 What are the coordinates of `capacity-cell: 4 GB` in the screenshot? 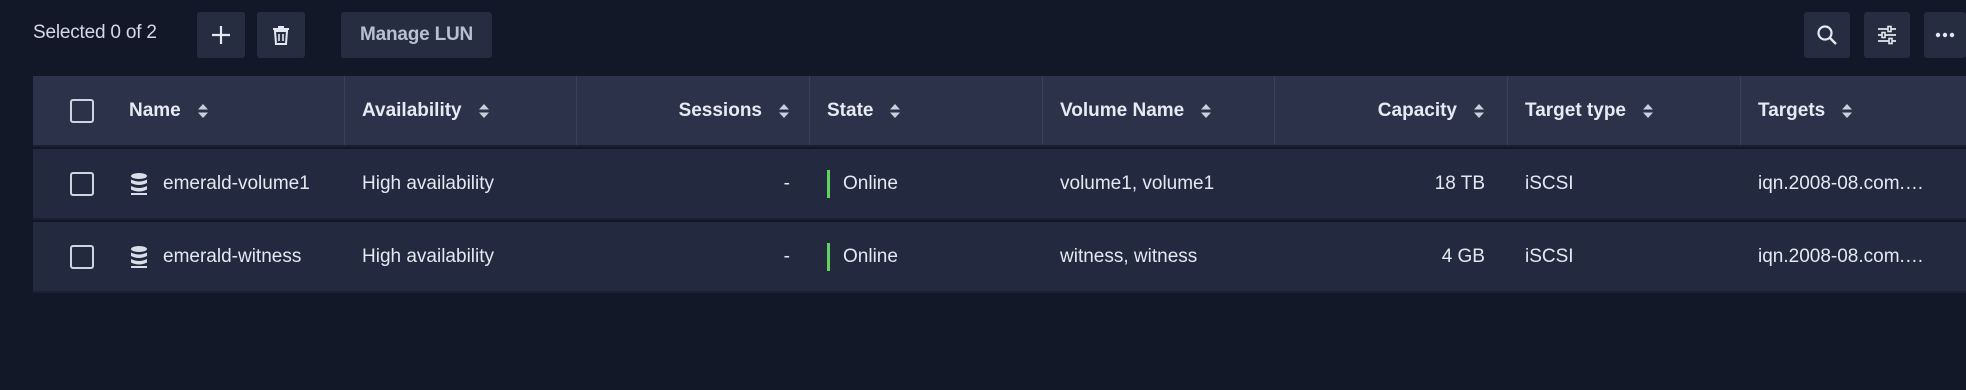 It's located at (1379, 256).